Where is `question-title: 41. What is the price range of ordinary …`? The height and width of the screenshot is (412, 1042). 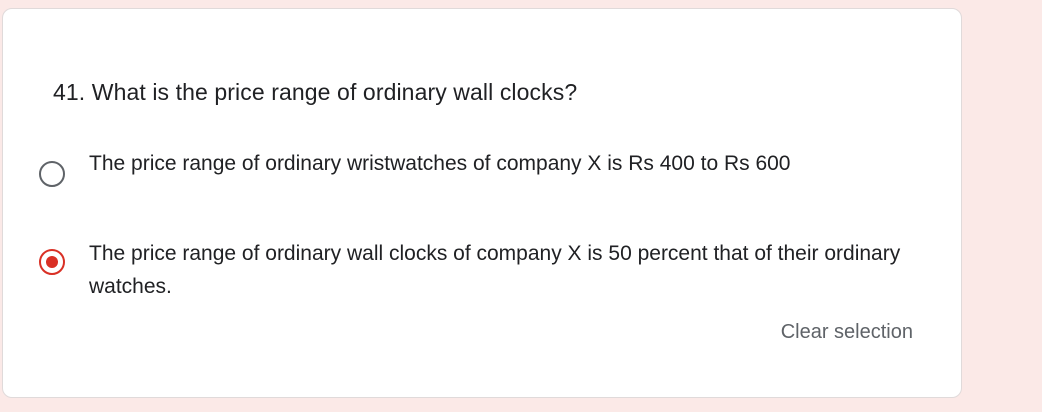
question-title: 41. What is the price range of ordinary … is located at coordinates (315, 92).